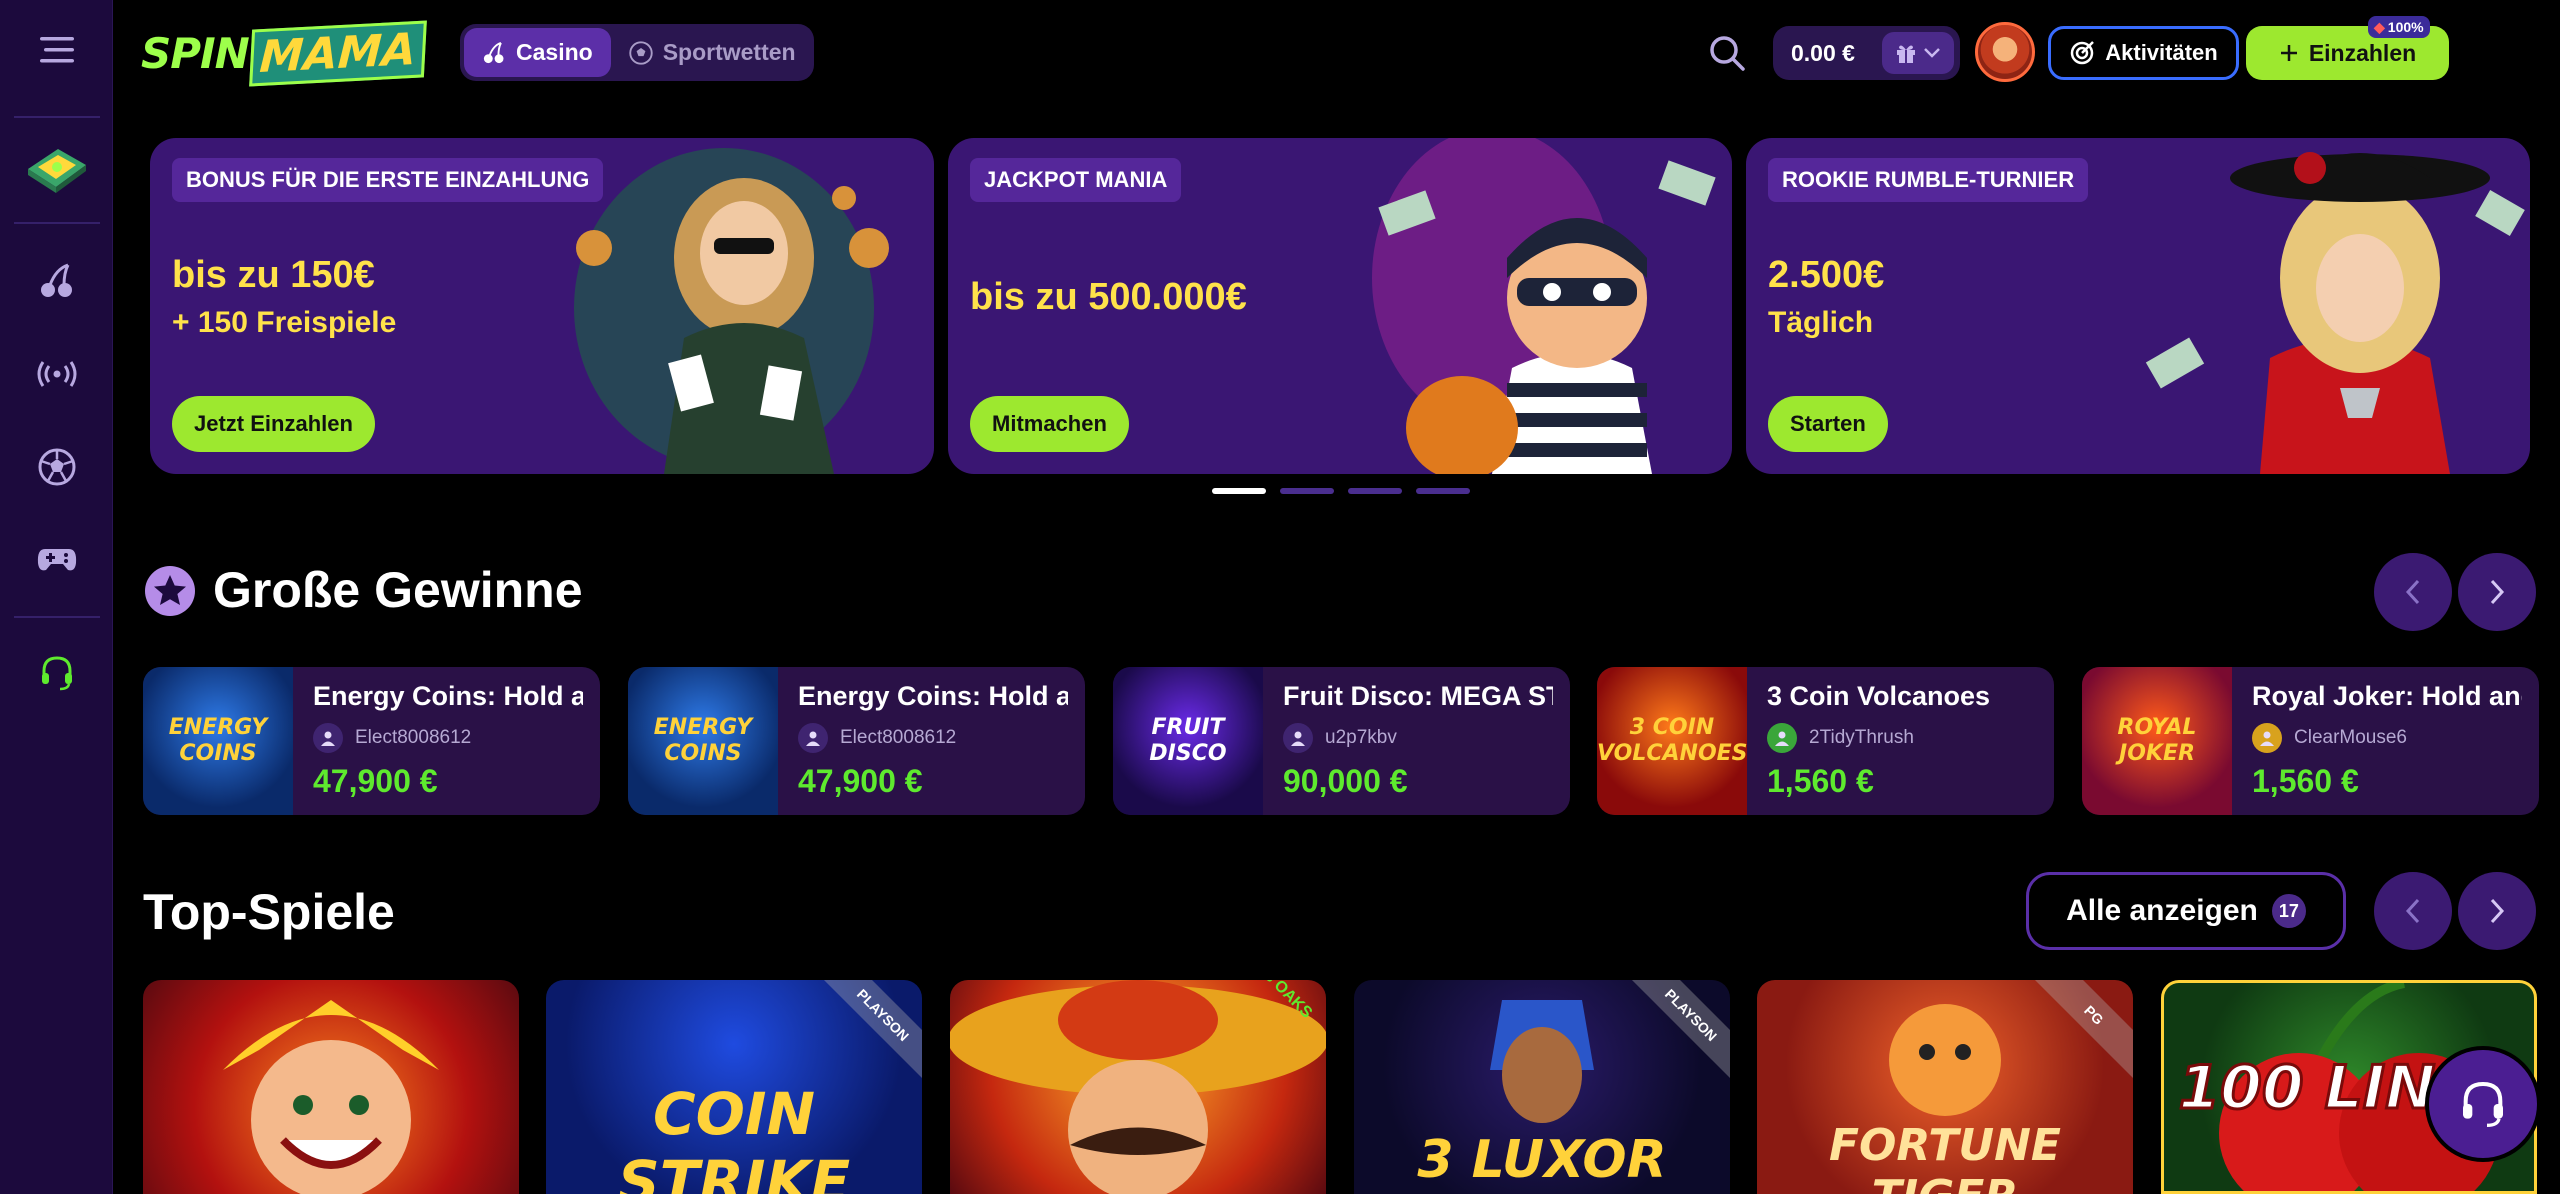  I want to click on logo-spin: SPIN, so click(195, 53).